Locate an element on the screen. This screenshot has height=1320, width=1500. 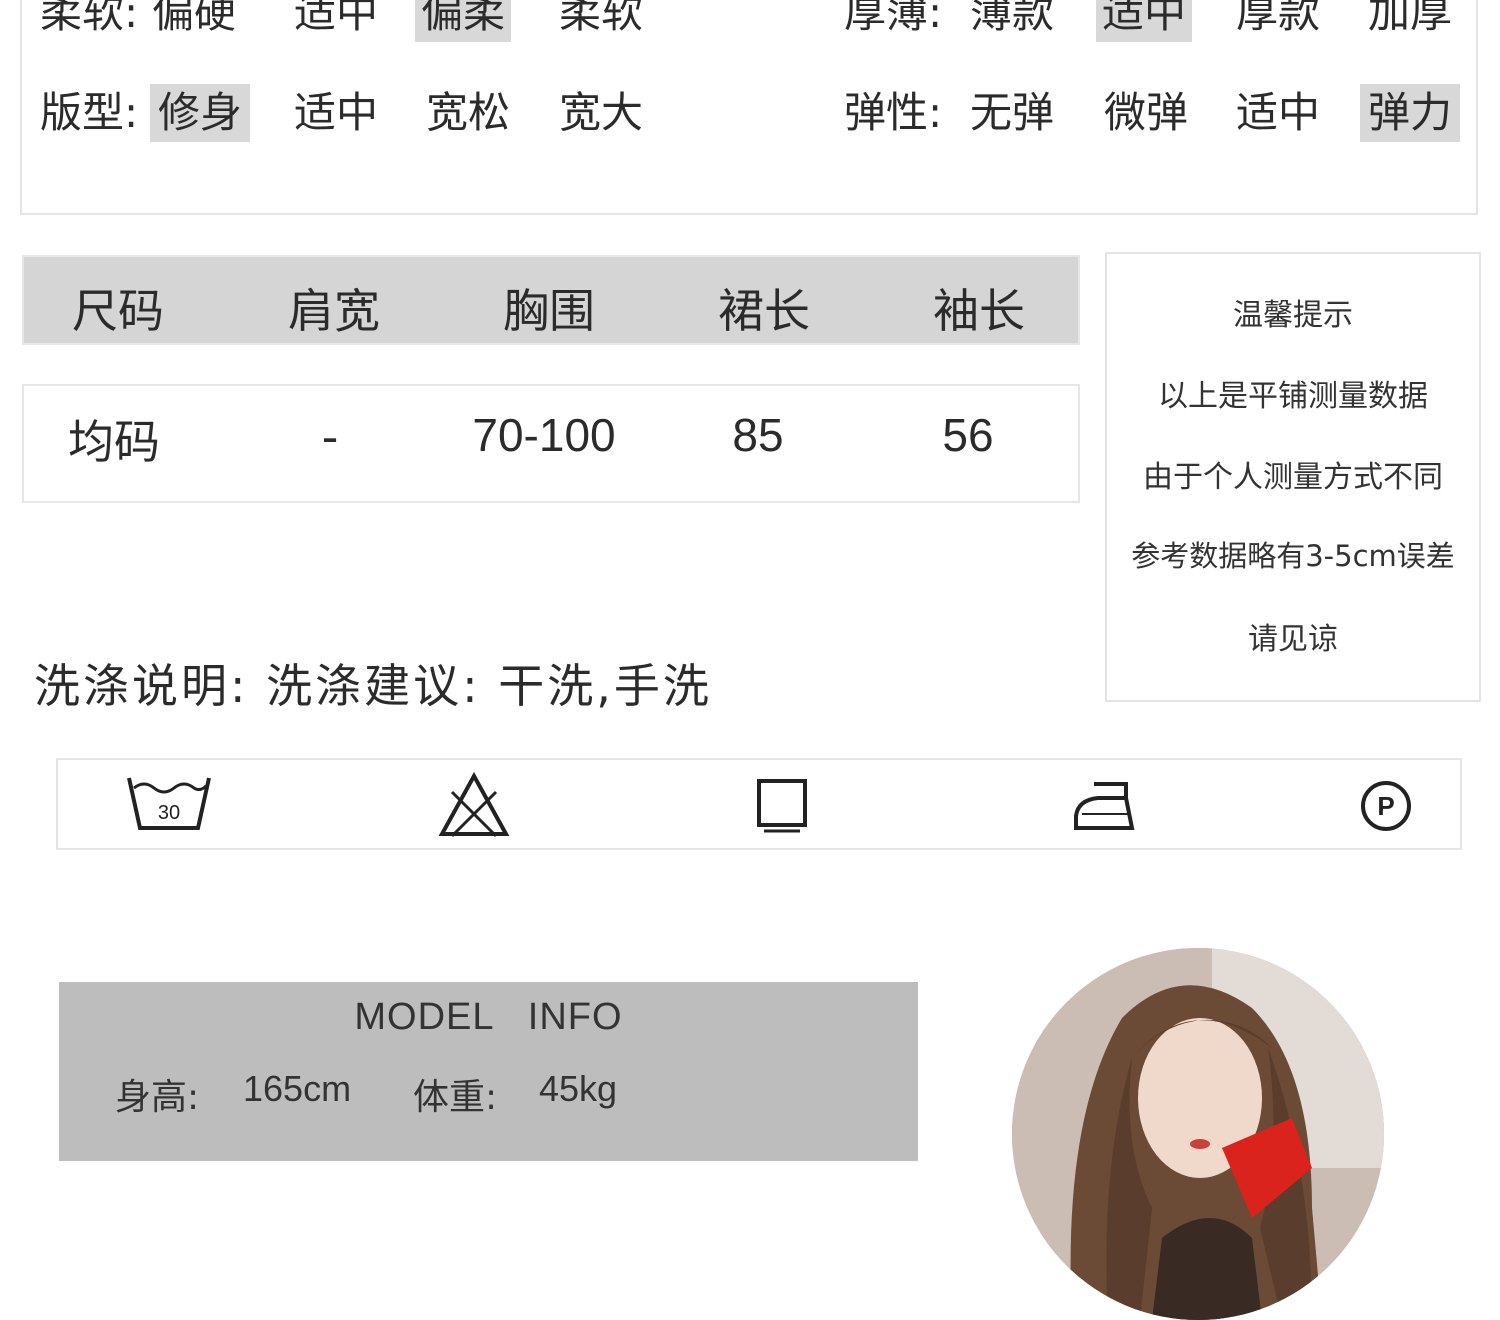
fit-option: 适中 is located at coordinates (336, 112).